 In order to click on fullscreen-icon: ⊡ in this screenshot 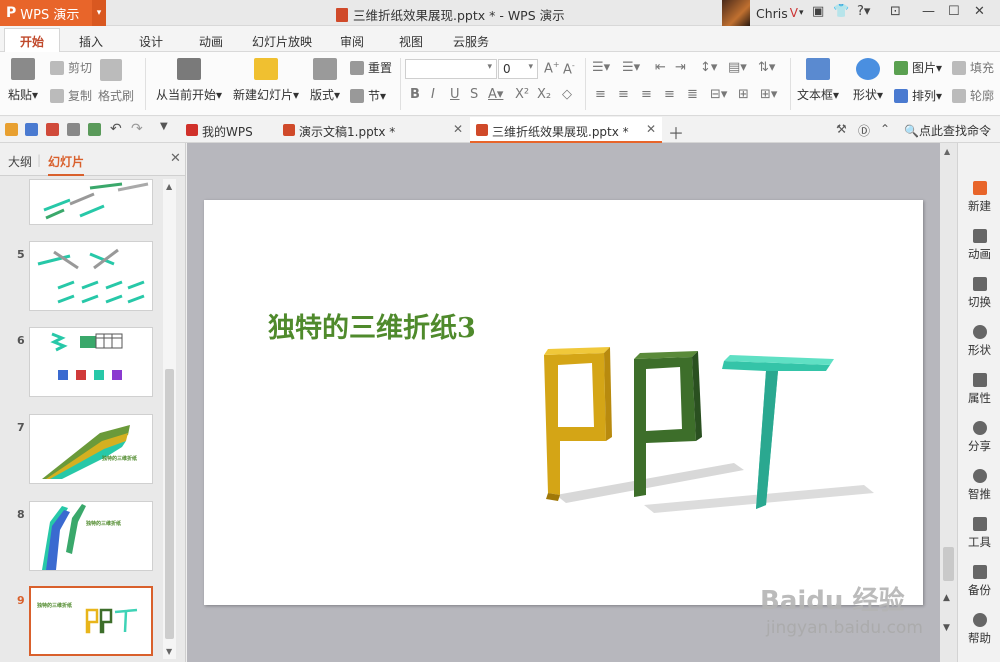, I will do `click(895, 11)`.